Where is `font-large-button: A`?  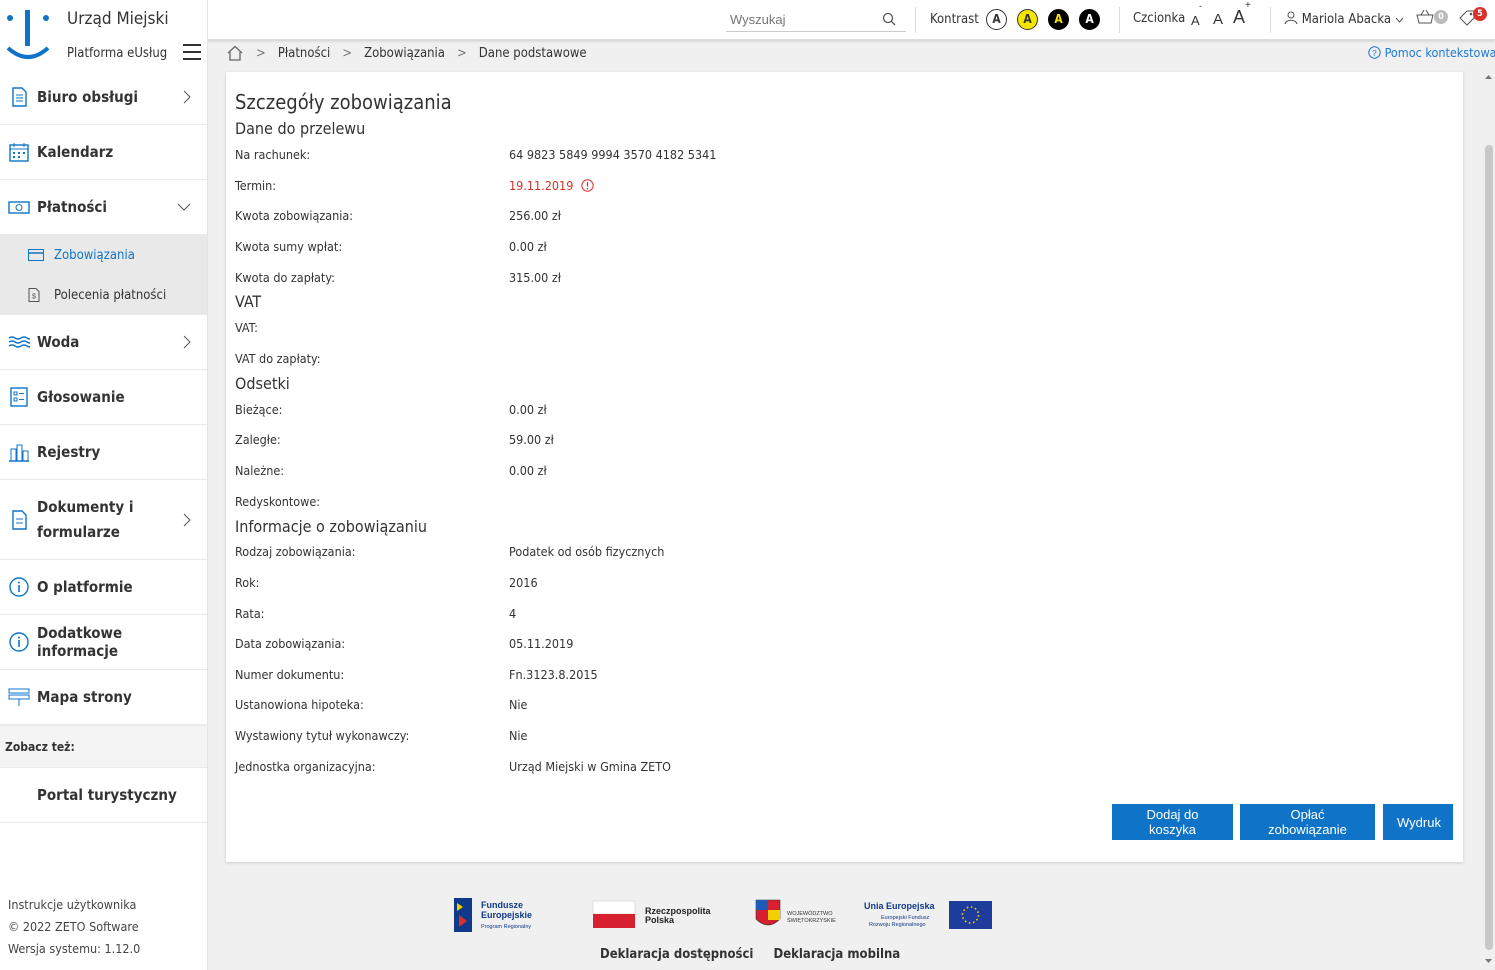
font-large-button: A is located at coordinates (1239, 17).